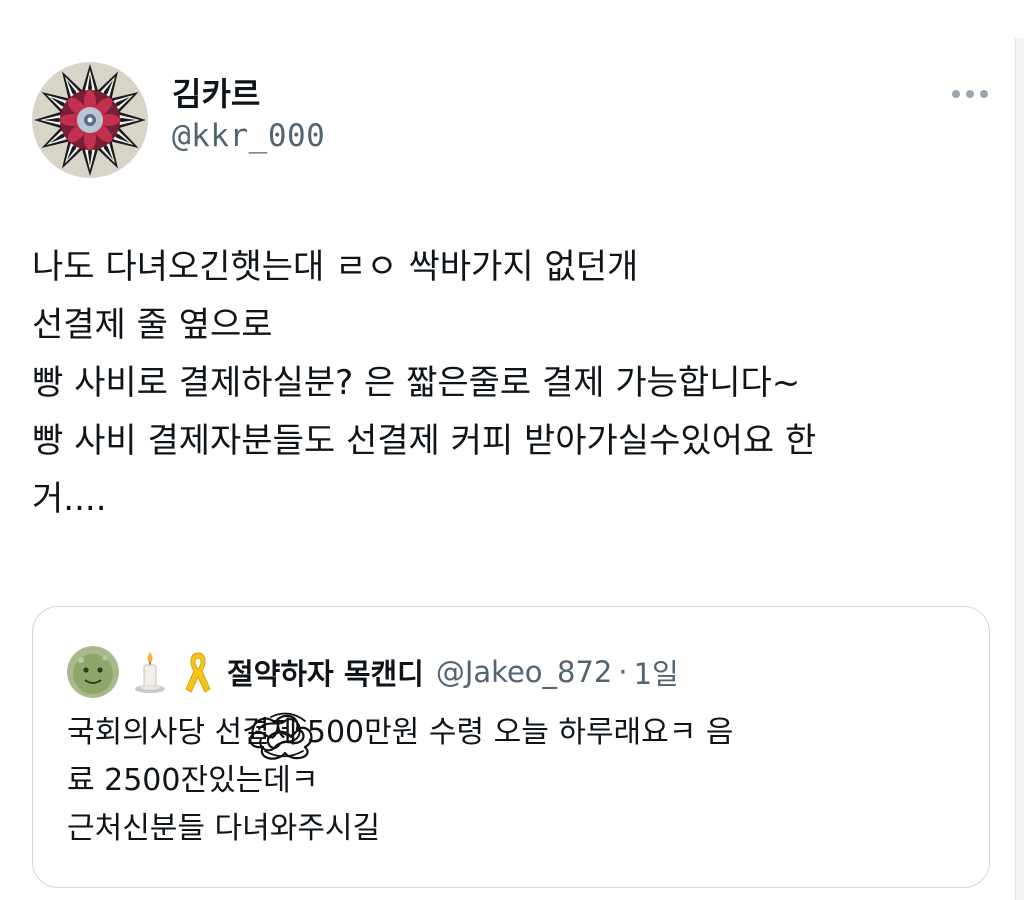 The width and height of the screenshot is (1024, 900). Describe the element at coordinates (150, 672) in the screenshot. I see `candle-icon` at that location.